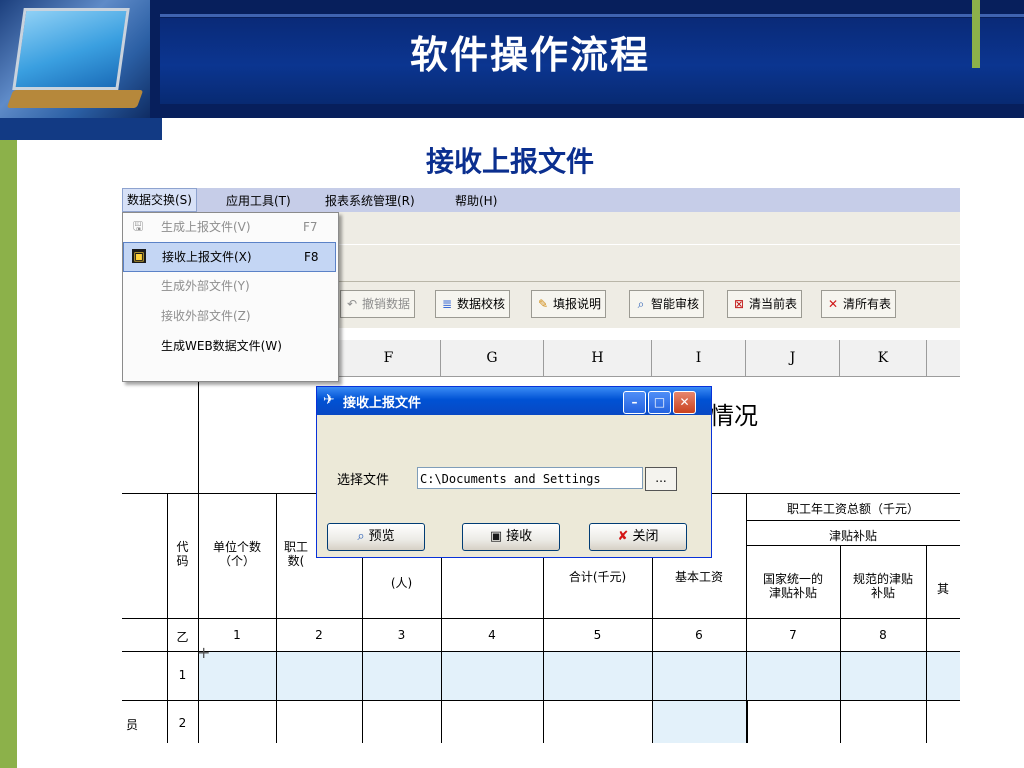 The height and width of the screenshot is (768, 1024). What do you see at coordinates (942, 589) in the screenshot?
I see `header-cut-off: 其` at bounding box center [942, 589].